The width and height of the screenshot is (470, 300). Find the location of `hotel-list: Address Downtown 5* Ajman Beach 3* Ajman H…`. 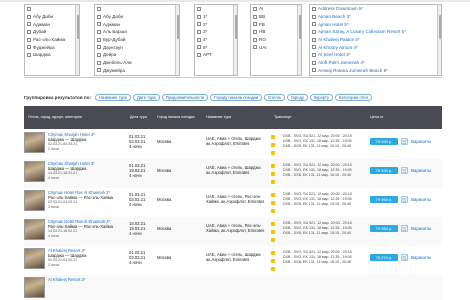

hotel-list: Address Downtown 5* Ajman Beach 3* Ajman H… is located at coordinates (375, 40).